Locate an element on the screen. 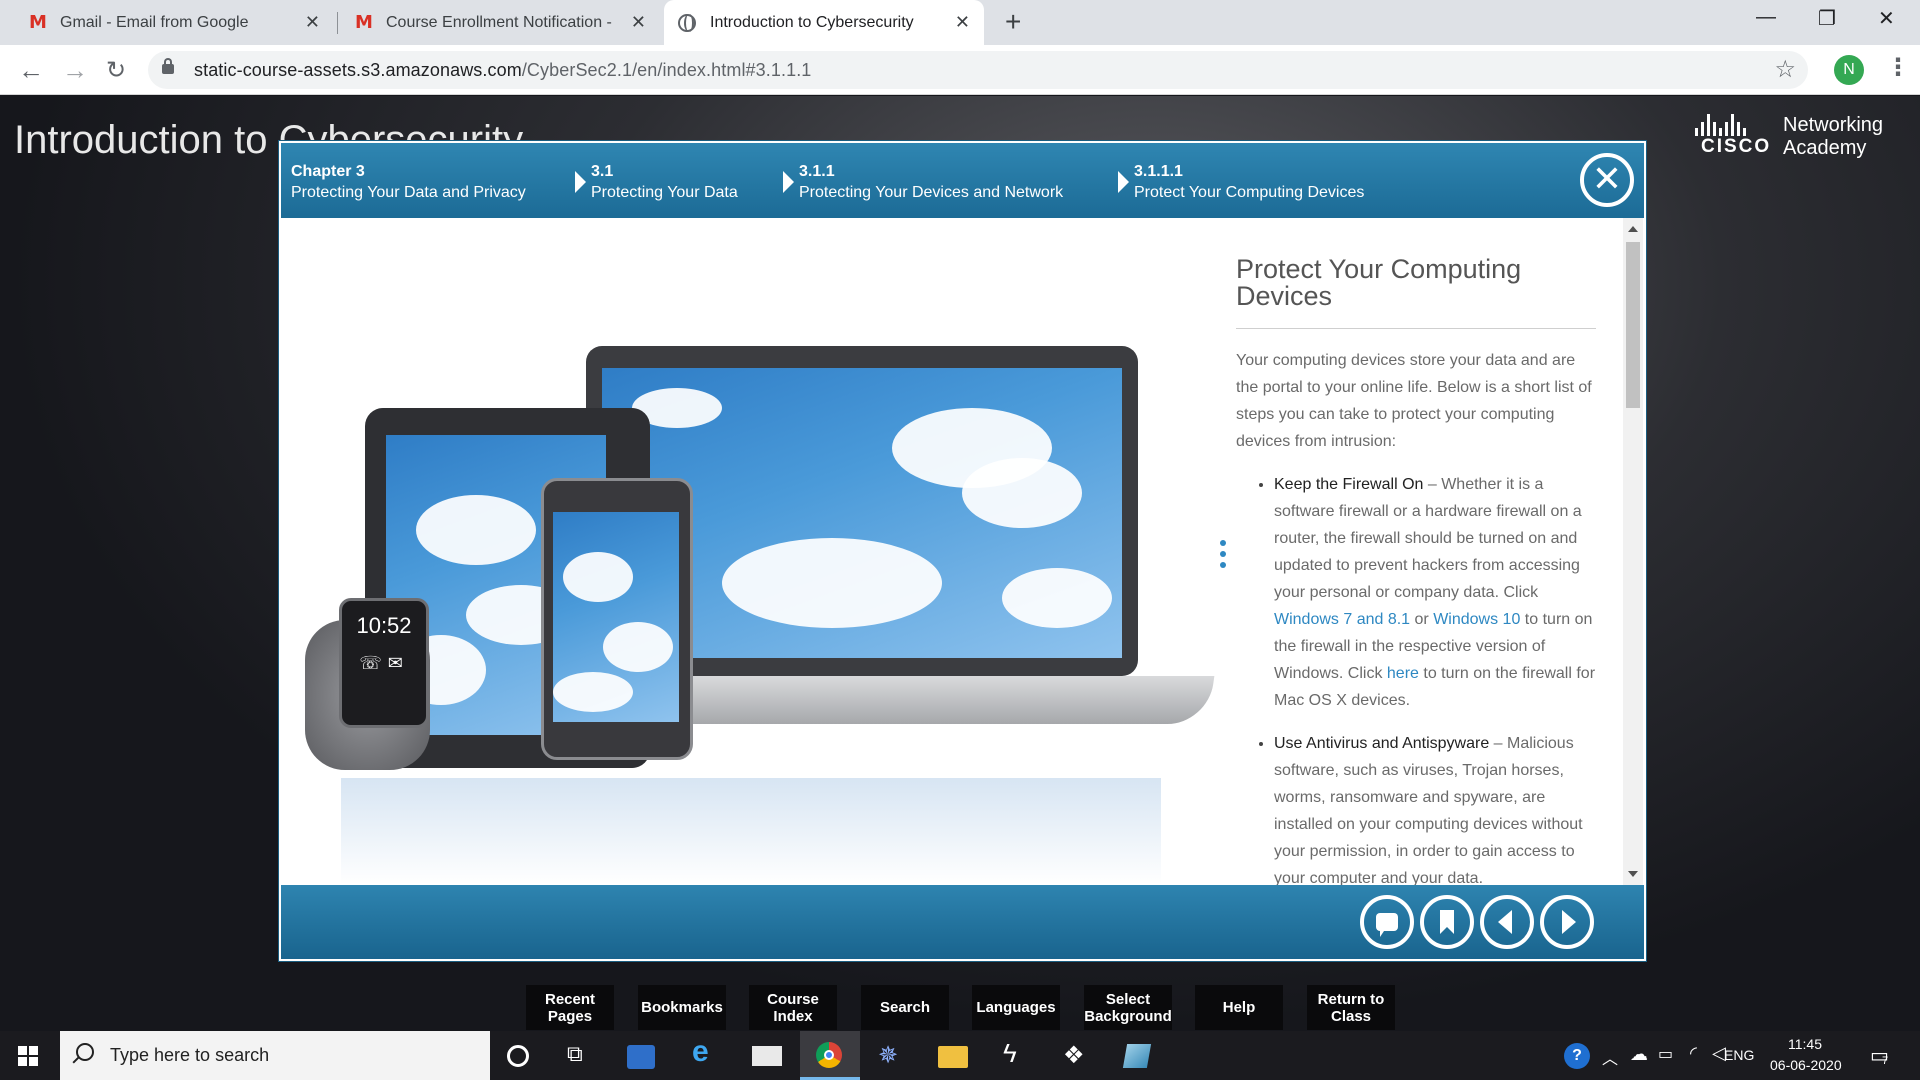 The height and width of the screenshot is (1080, 1920). help-tray-icon: ? is located at coordinates (1577, 1056).